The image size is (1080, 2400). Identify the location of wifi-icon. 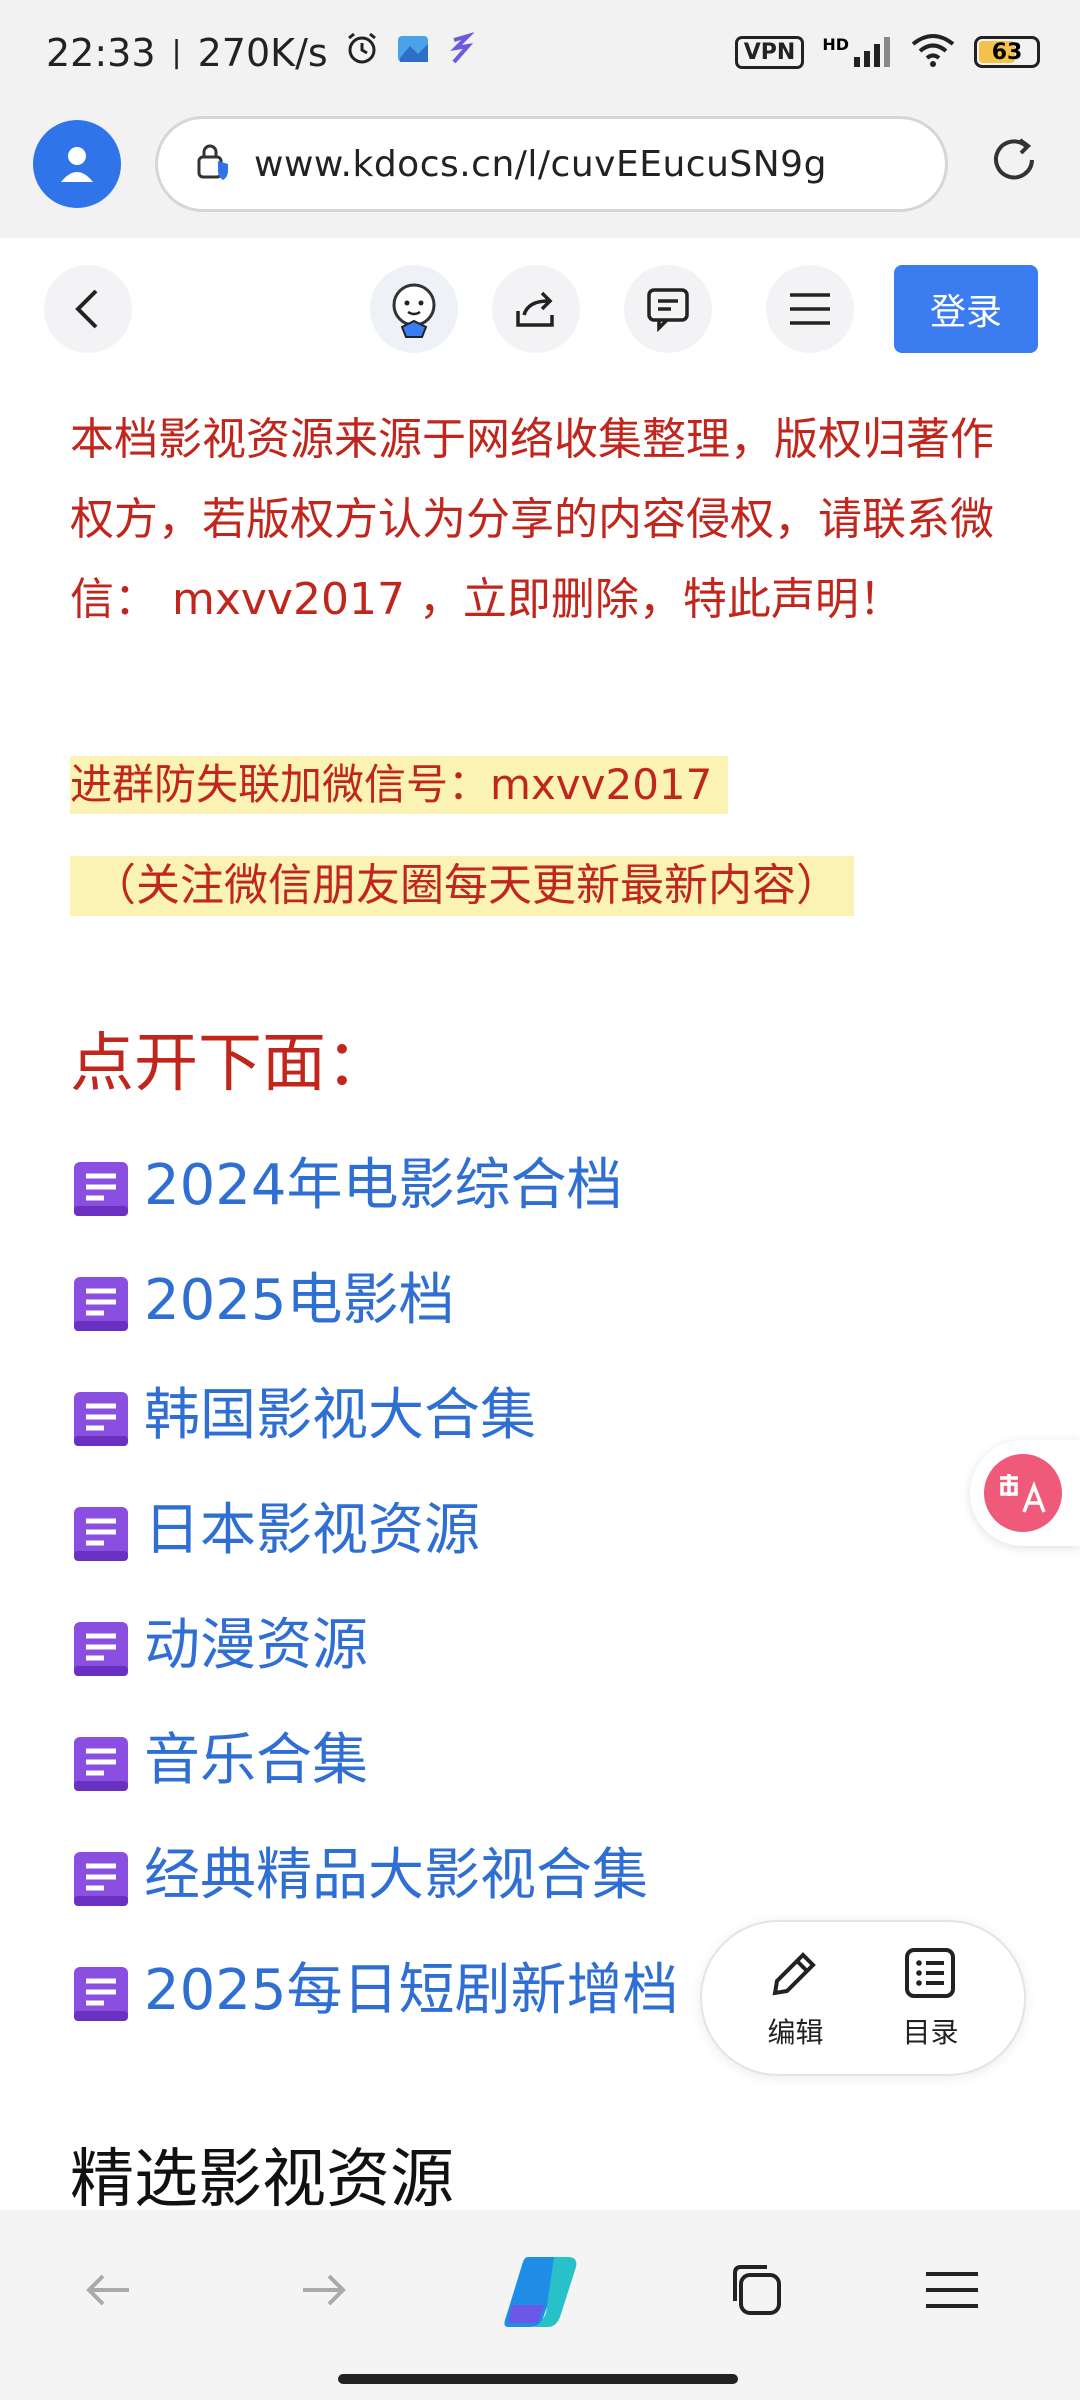
(933, 52).